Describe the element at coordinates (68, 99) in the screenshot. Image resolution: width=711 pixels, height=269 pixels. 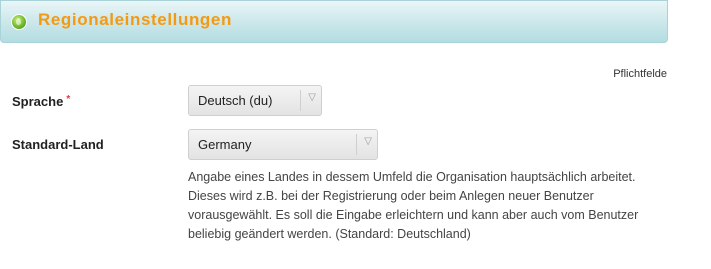
I see `required-marker: *` at that location.